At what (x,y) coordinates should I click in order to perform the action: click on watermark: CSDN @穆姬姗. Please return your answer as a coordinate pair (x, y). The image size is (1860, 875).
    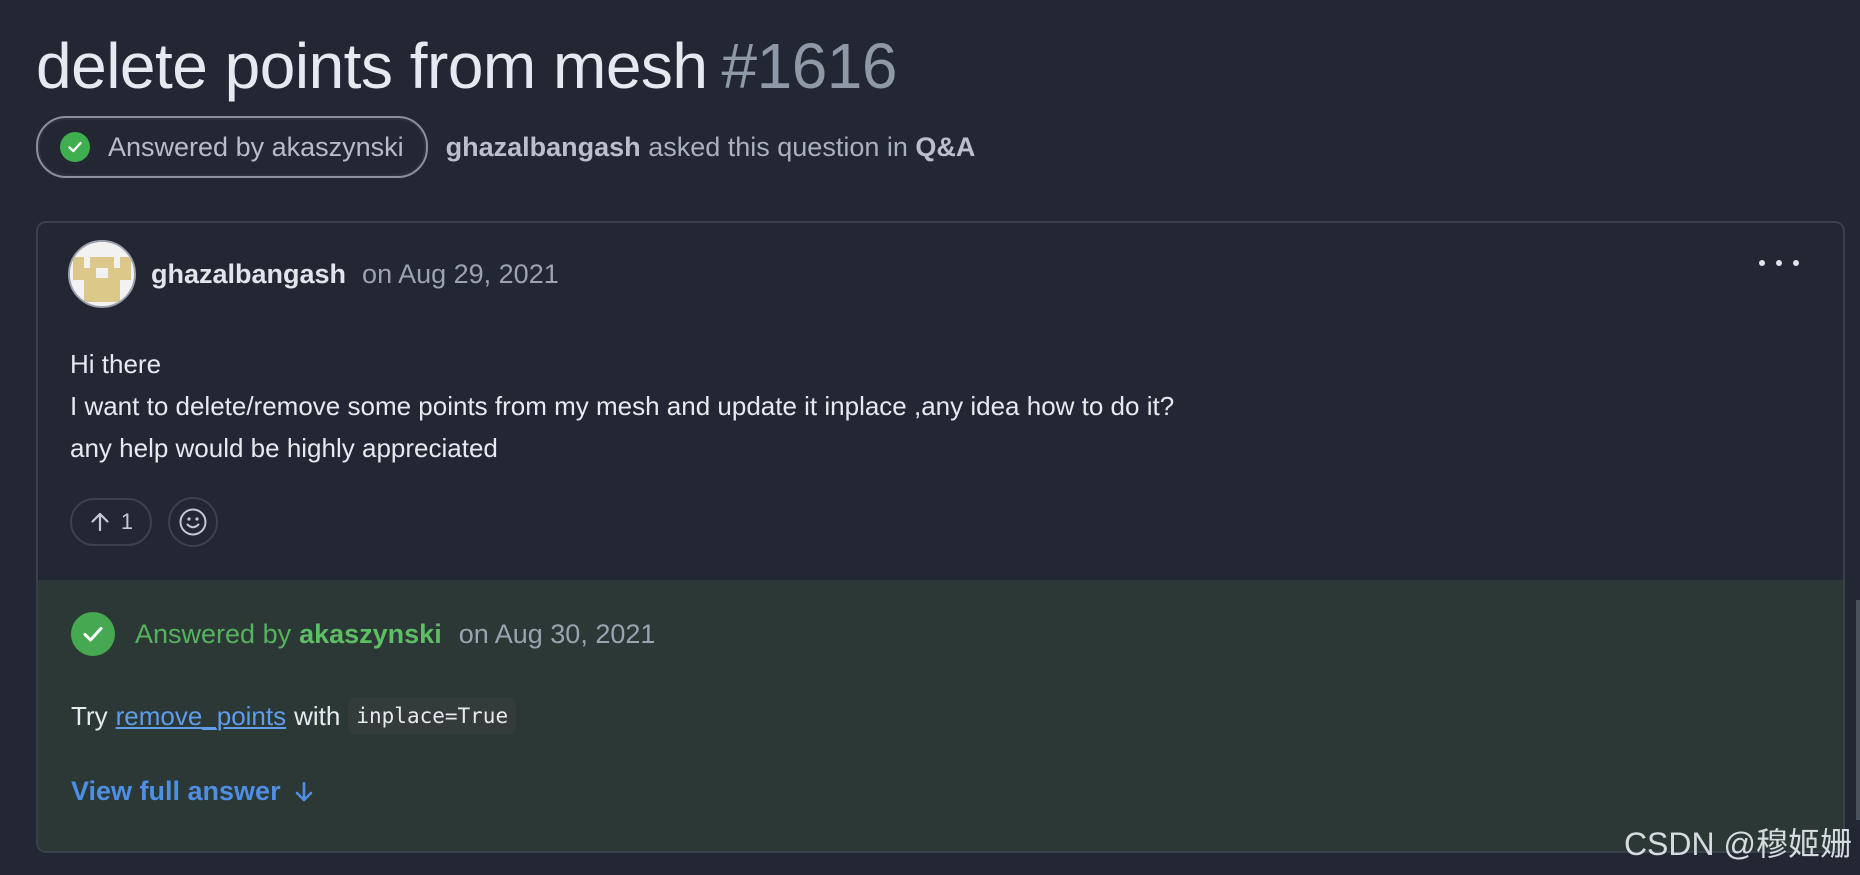
    Looking at the image, I should click on (1737, 844).